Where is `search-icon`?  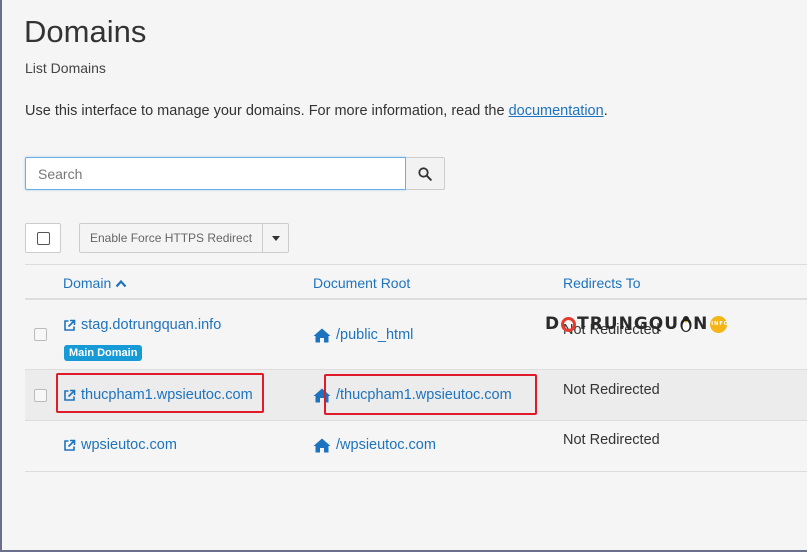 search-icon is located at coordinates (425, 173).